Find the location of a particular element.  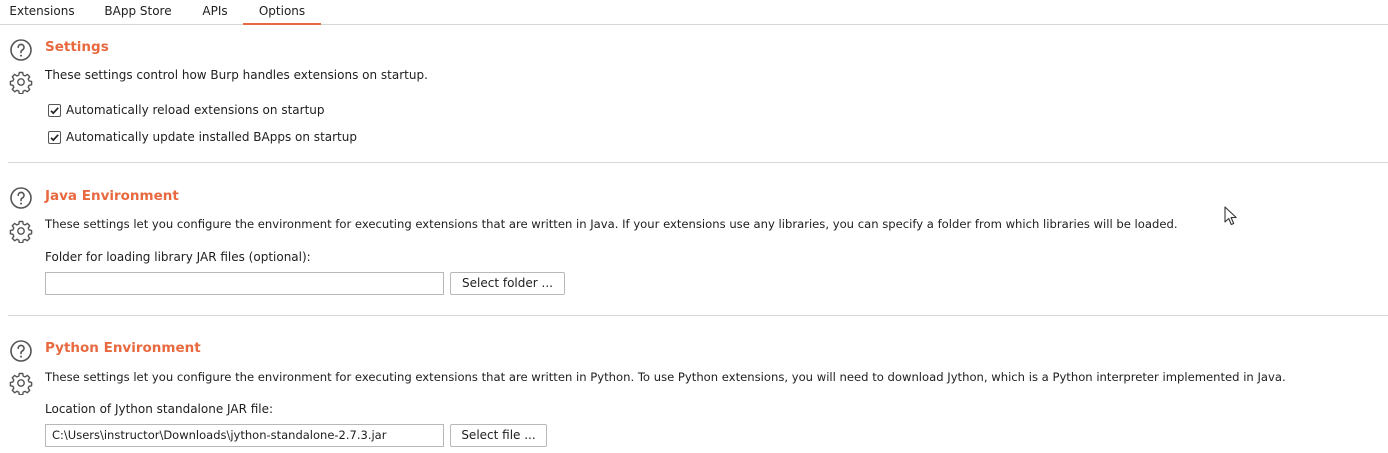

tab-extensions: Extensions is located at coordinates (42, 12).